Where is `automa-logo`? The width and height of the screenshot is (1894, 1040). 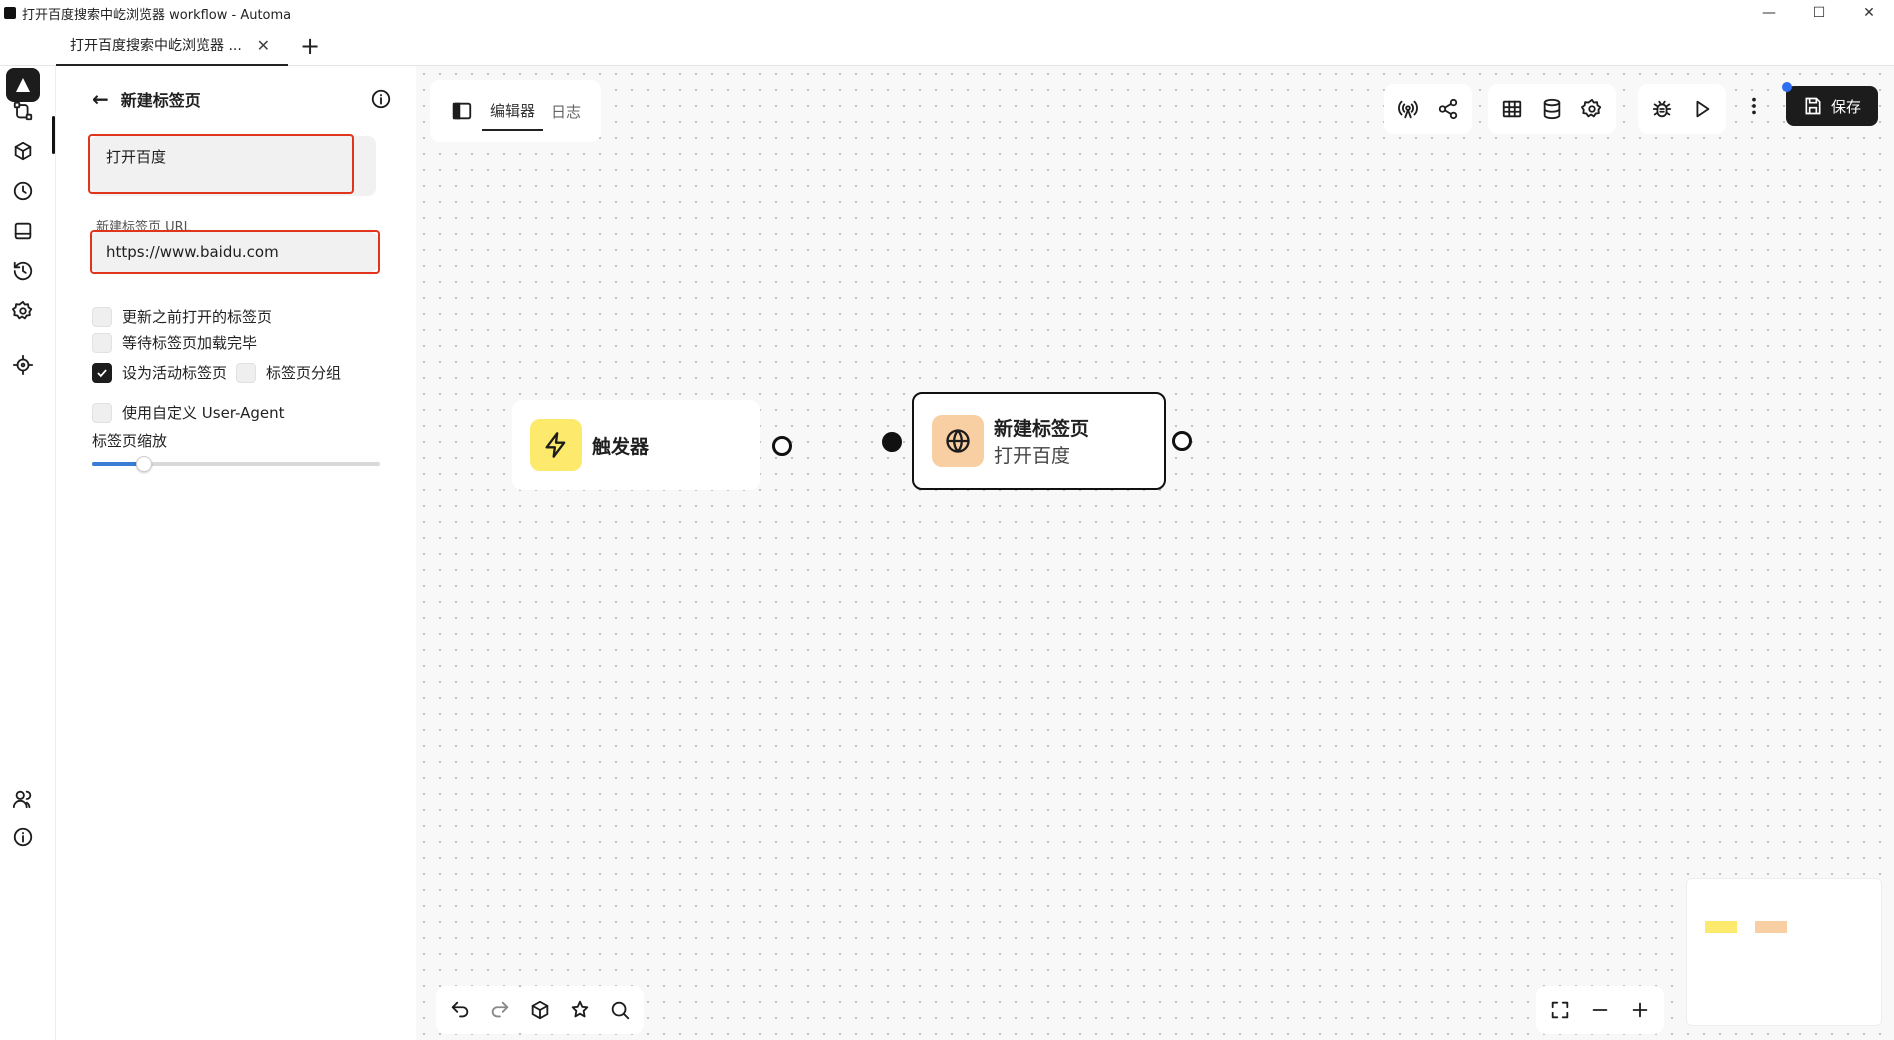 automa-logo is located at coordinates (23, 85).